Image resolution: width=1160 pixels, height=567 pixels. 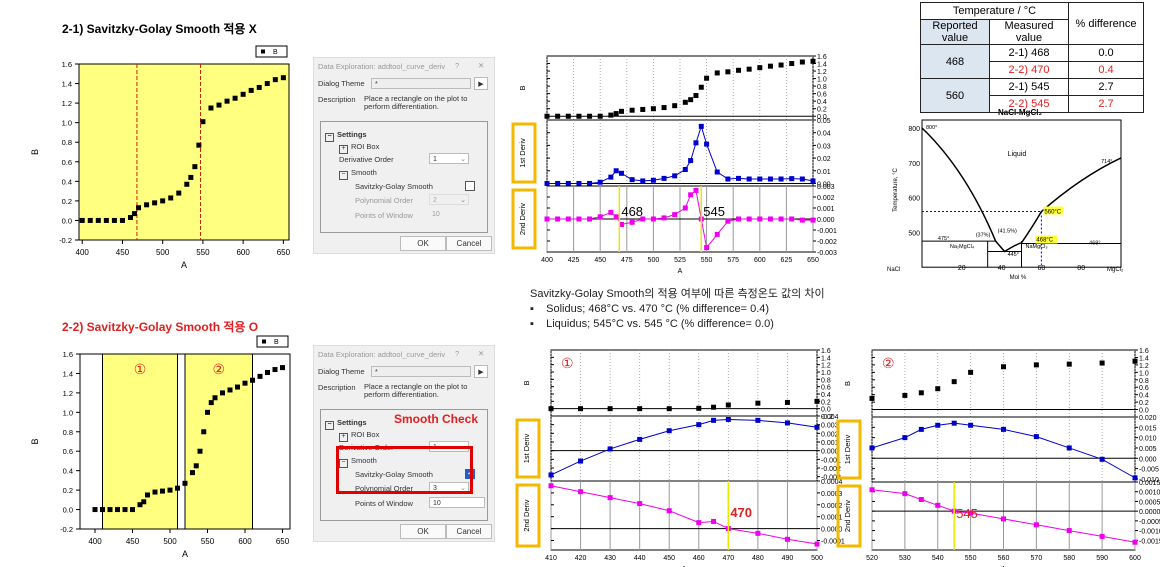 What do you see at coordinates (185, 554) in the screenshot?
I see `x-axis-label: A` at bounding box center [185, 554].